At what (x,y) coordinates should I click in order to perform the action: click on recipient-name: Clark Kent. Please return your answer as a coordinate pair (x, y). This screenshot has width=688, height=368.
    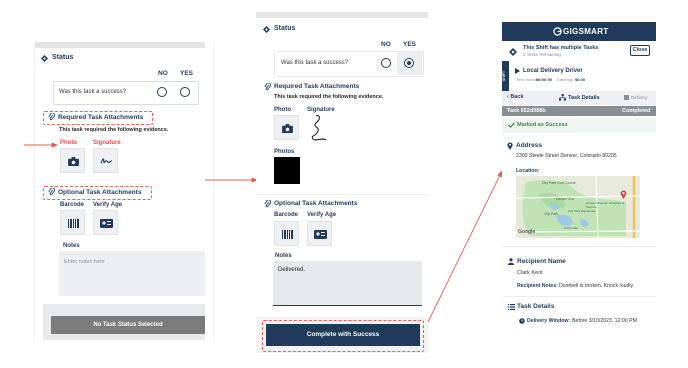
    Looking at the image, I should click on (530, 273).